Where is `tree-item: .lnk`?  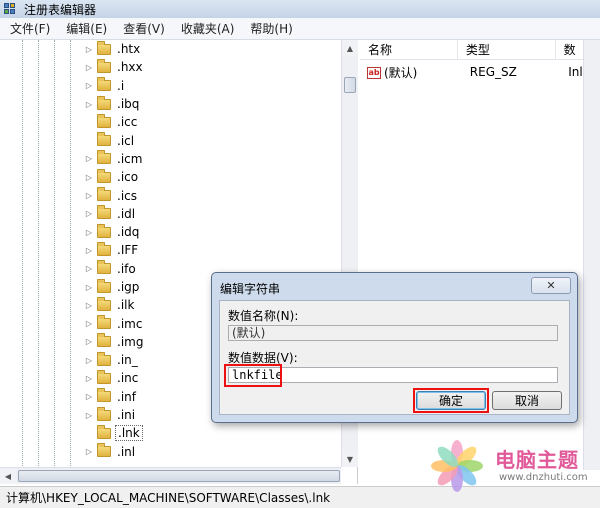
tree-item: .lnk is located at coordinates (212, 433).